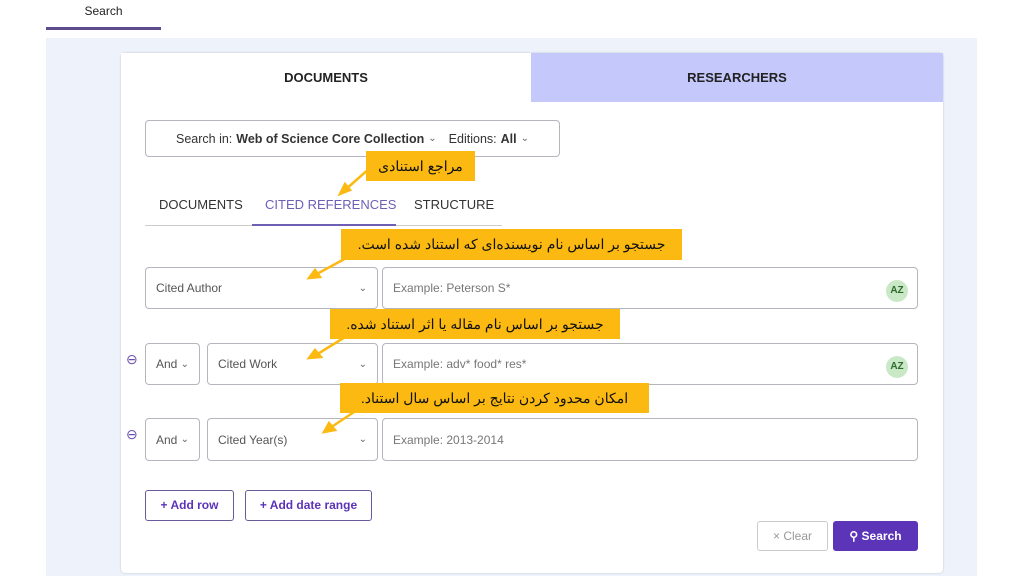 The height and width of the screenshot is (576, 1024). Describe the element at coordinates (338, 300) in the screenshot. I see `callout-arrows` at that location.